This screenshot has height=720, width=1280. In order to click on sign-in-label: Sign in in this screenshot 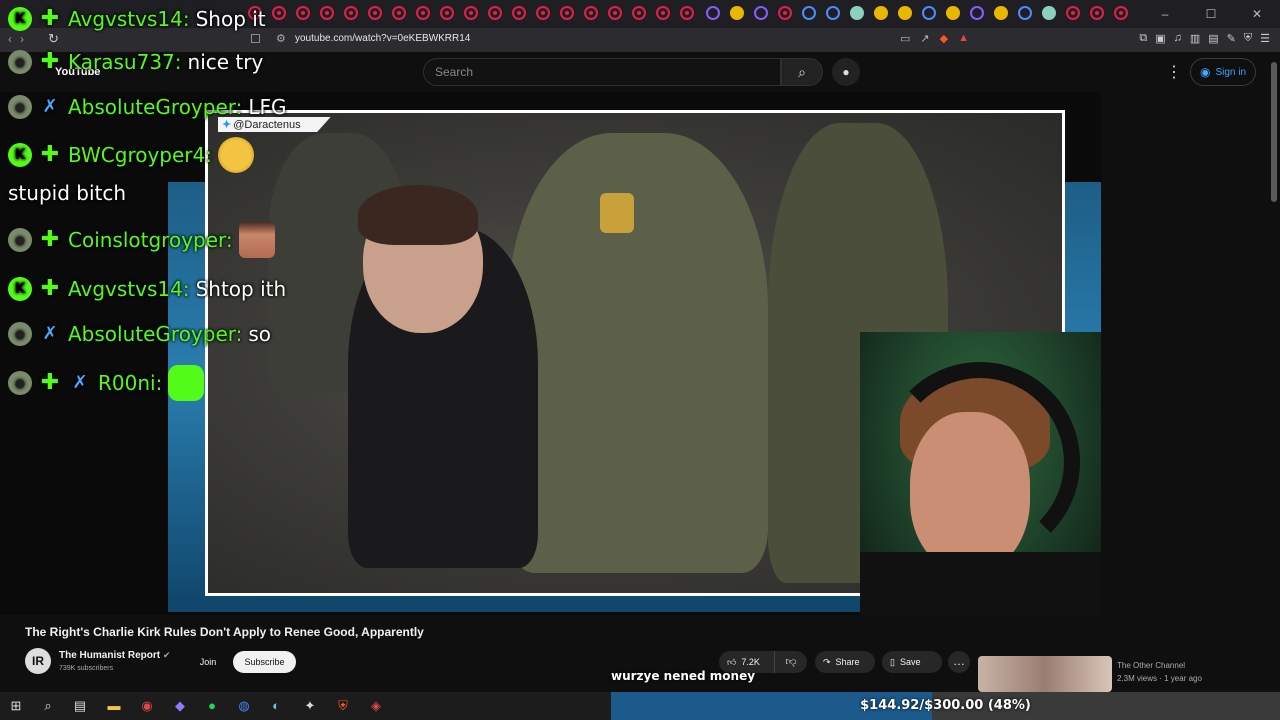, I will do `click(1231, 72)`.